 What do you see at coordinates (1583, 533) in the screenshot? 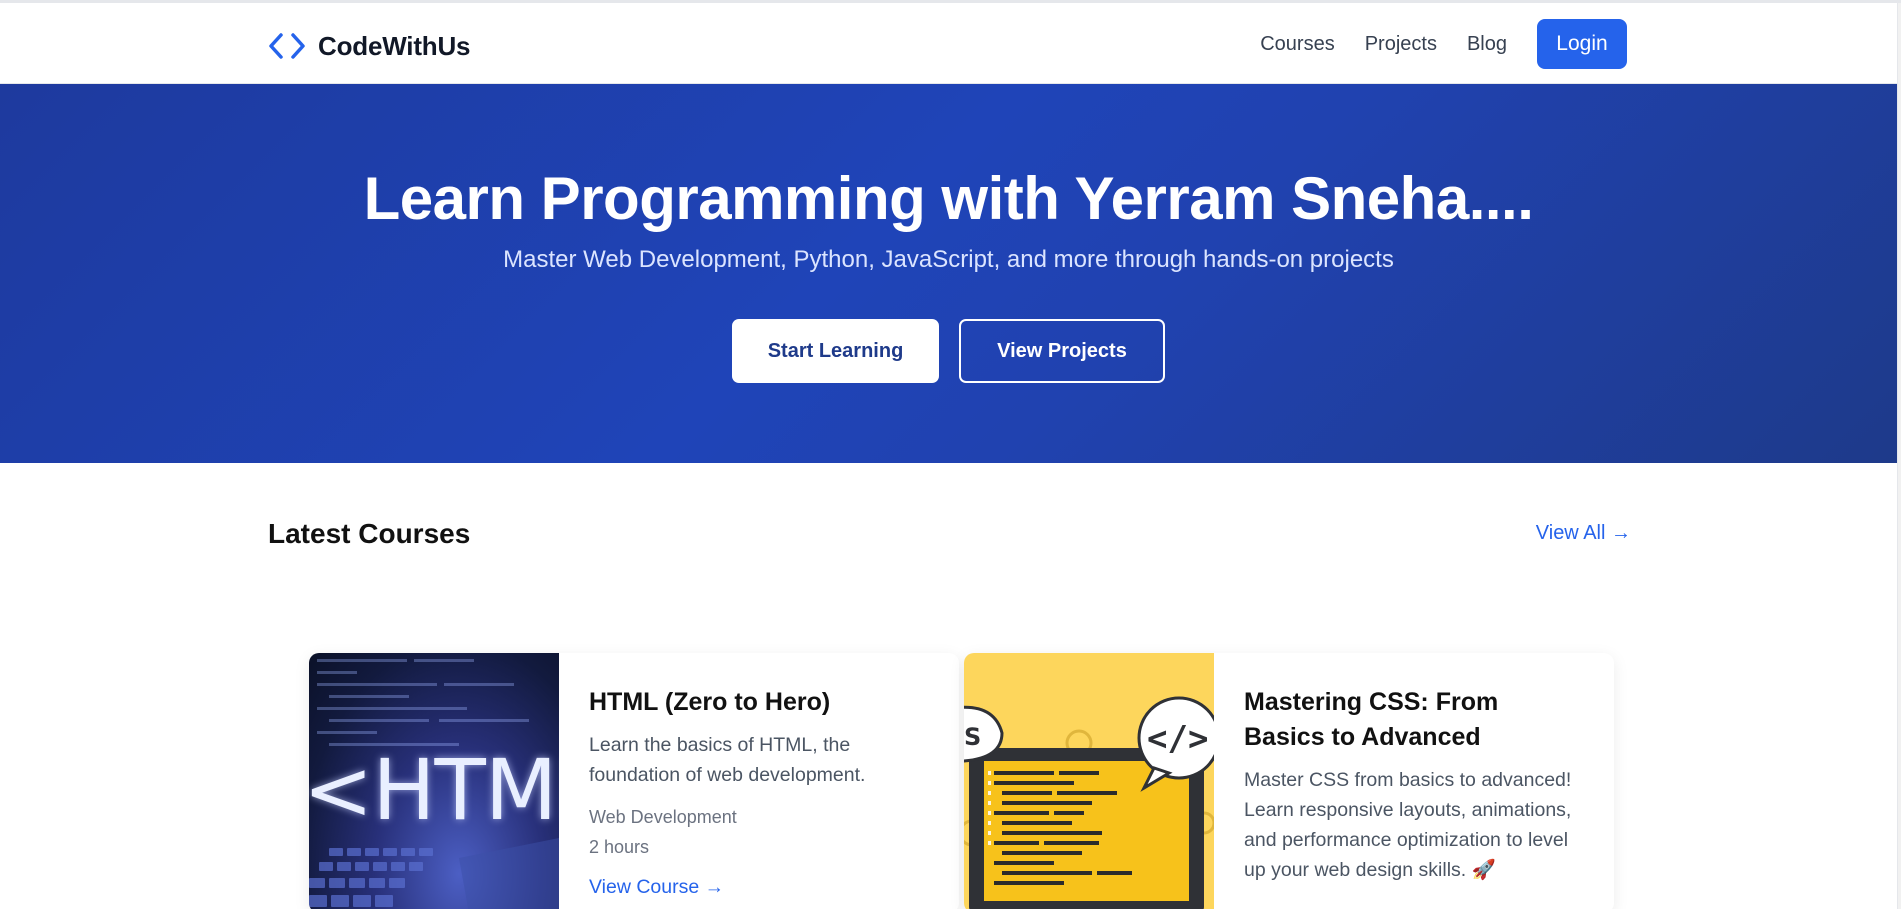
I see `view-all-link: View All →` at bounding box center [1583, 533].